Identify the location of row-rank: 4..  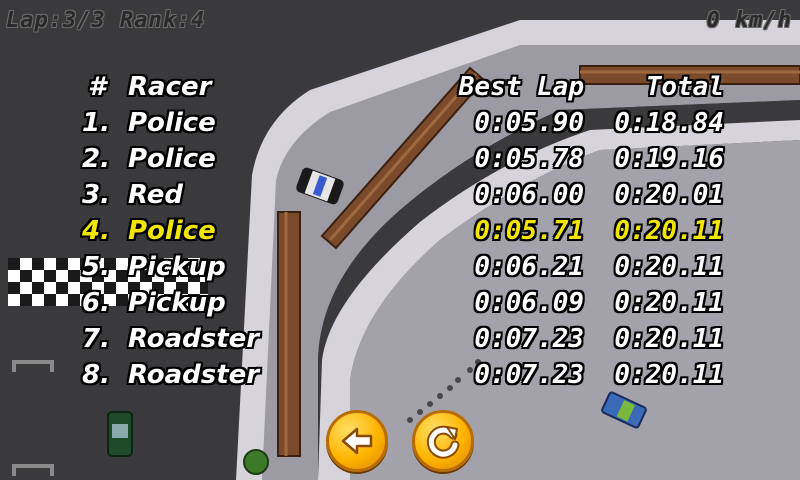
(96, 231).